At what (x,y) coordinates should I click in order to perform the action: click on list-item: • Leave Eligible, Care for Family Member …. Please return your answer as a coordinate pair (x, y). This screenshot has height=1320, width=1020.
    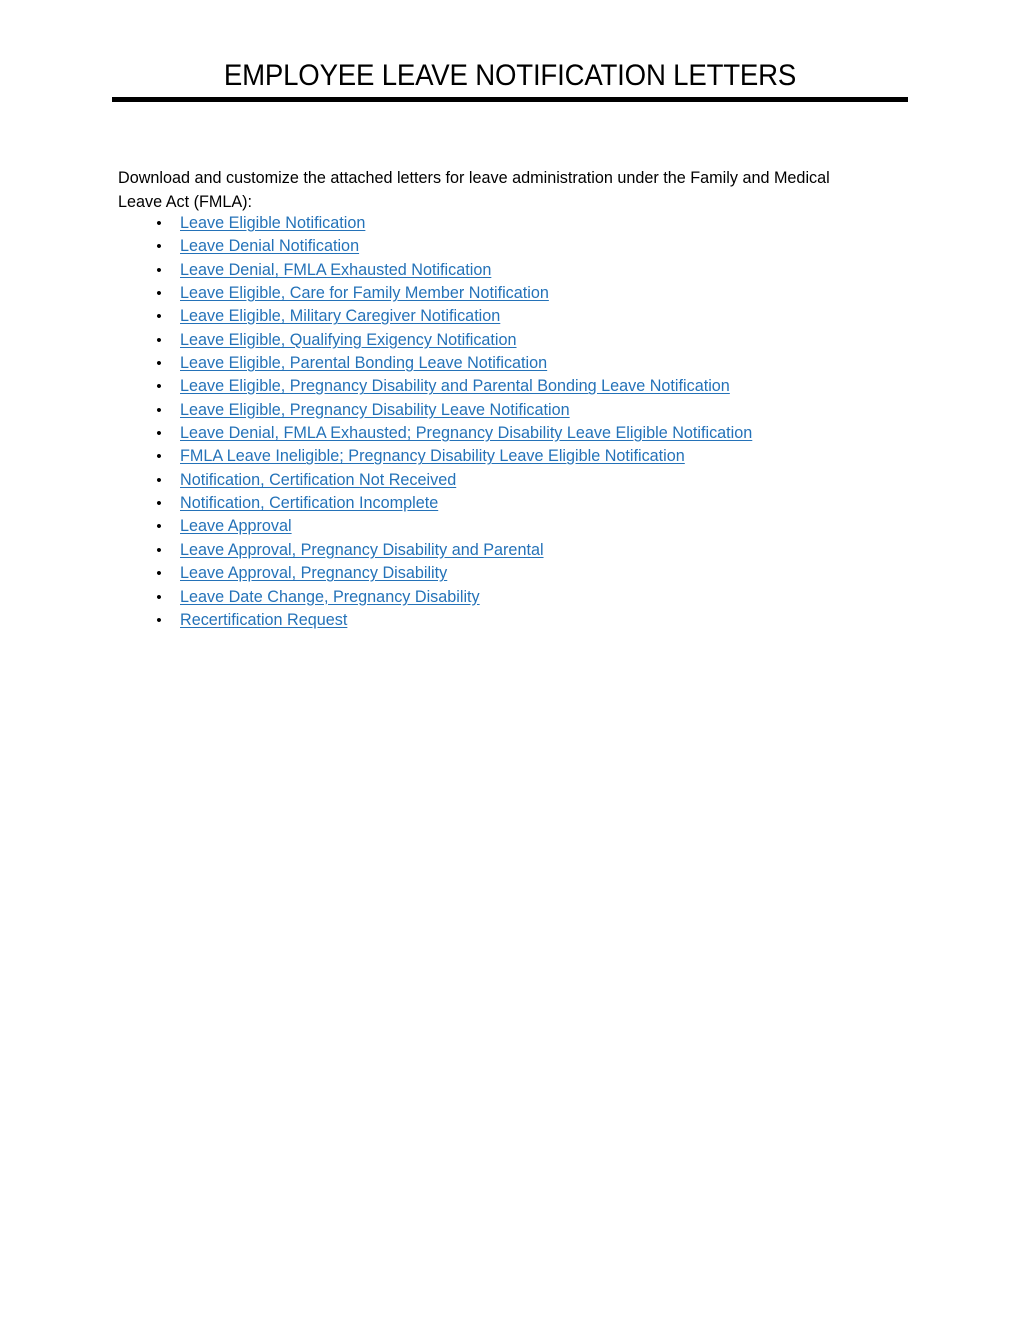
    Looking at the image, I should click on (518, 293).